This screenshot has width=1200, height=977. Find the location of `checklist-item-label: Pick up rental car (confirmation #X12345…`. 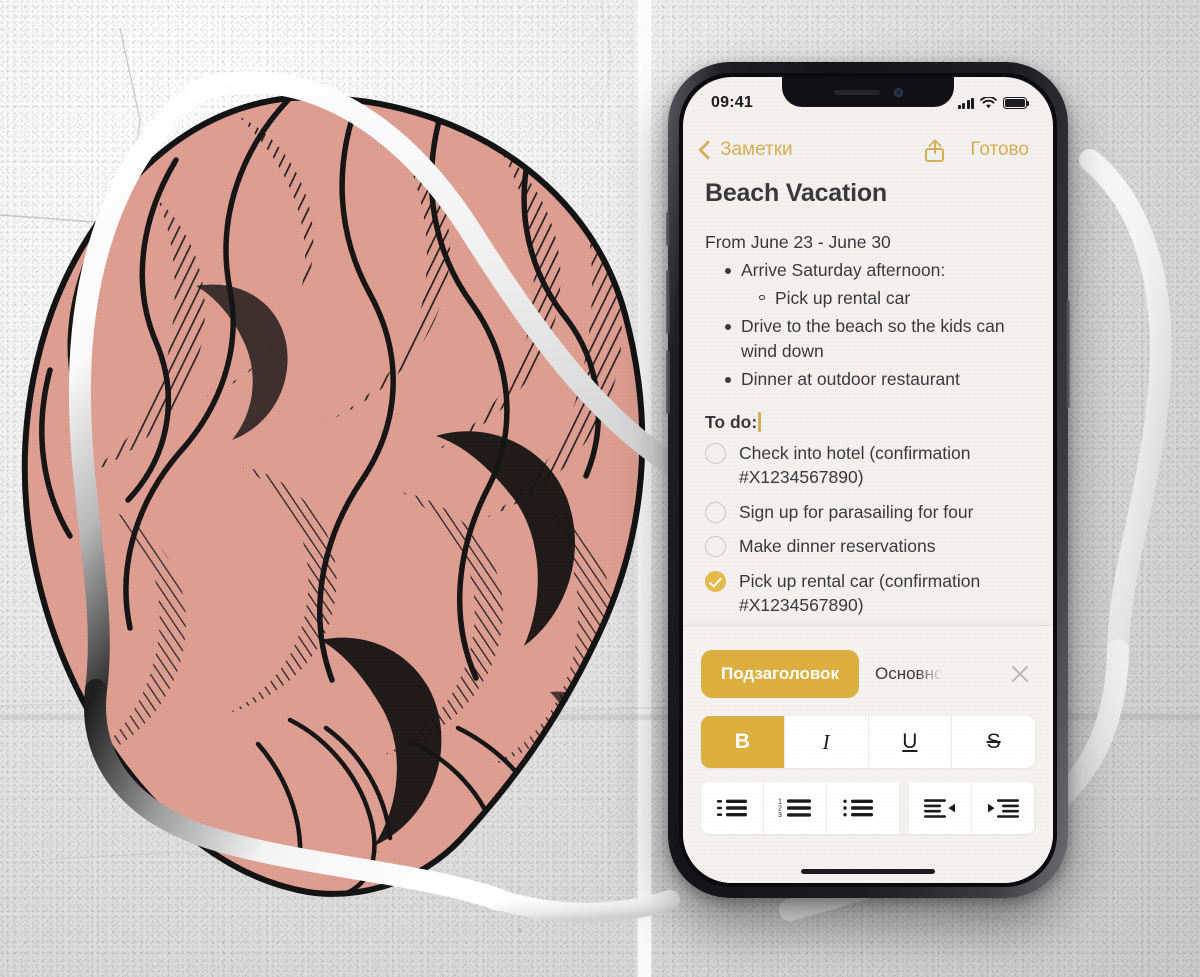

checklist-item-label: Pick up rental car (confirmation #X12345… is located at coordinates (860, 593).